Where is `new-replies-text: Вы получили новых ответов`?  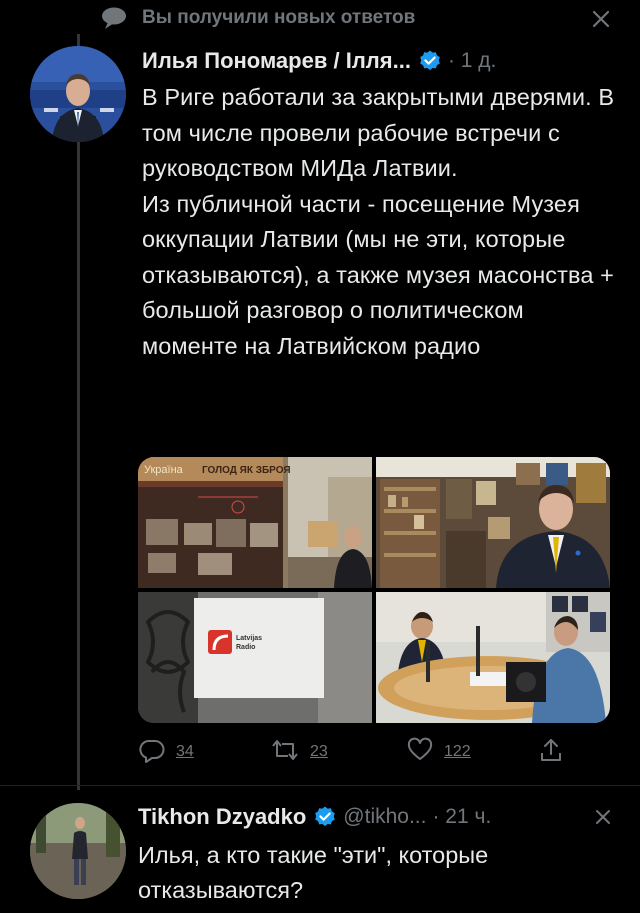 new-replies-text: Вы получили новых ответов is located at coordinates (279, 17).